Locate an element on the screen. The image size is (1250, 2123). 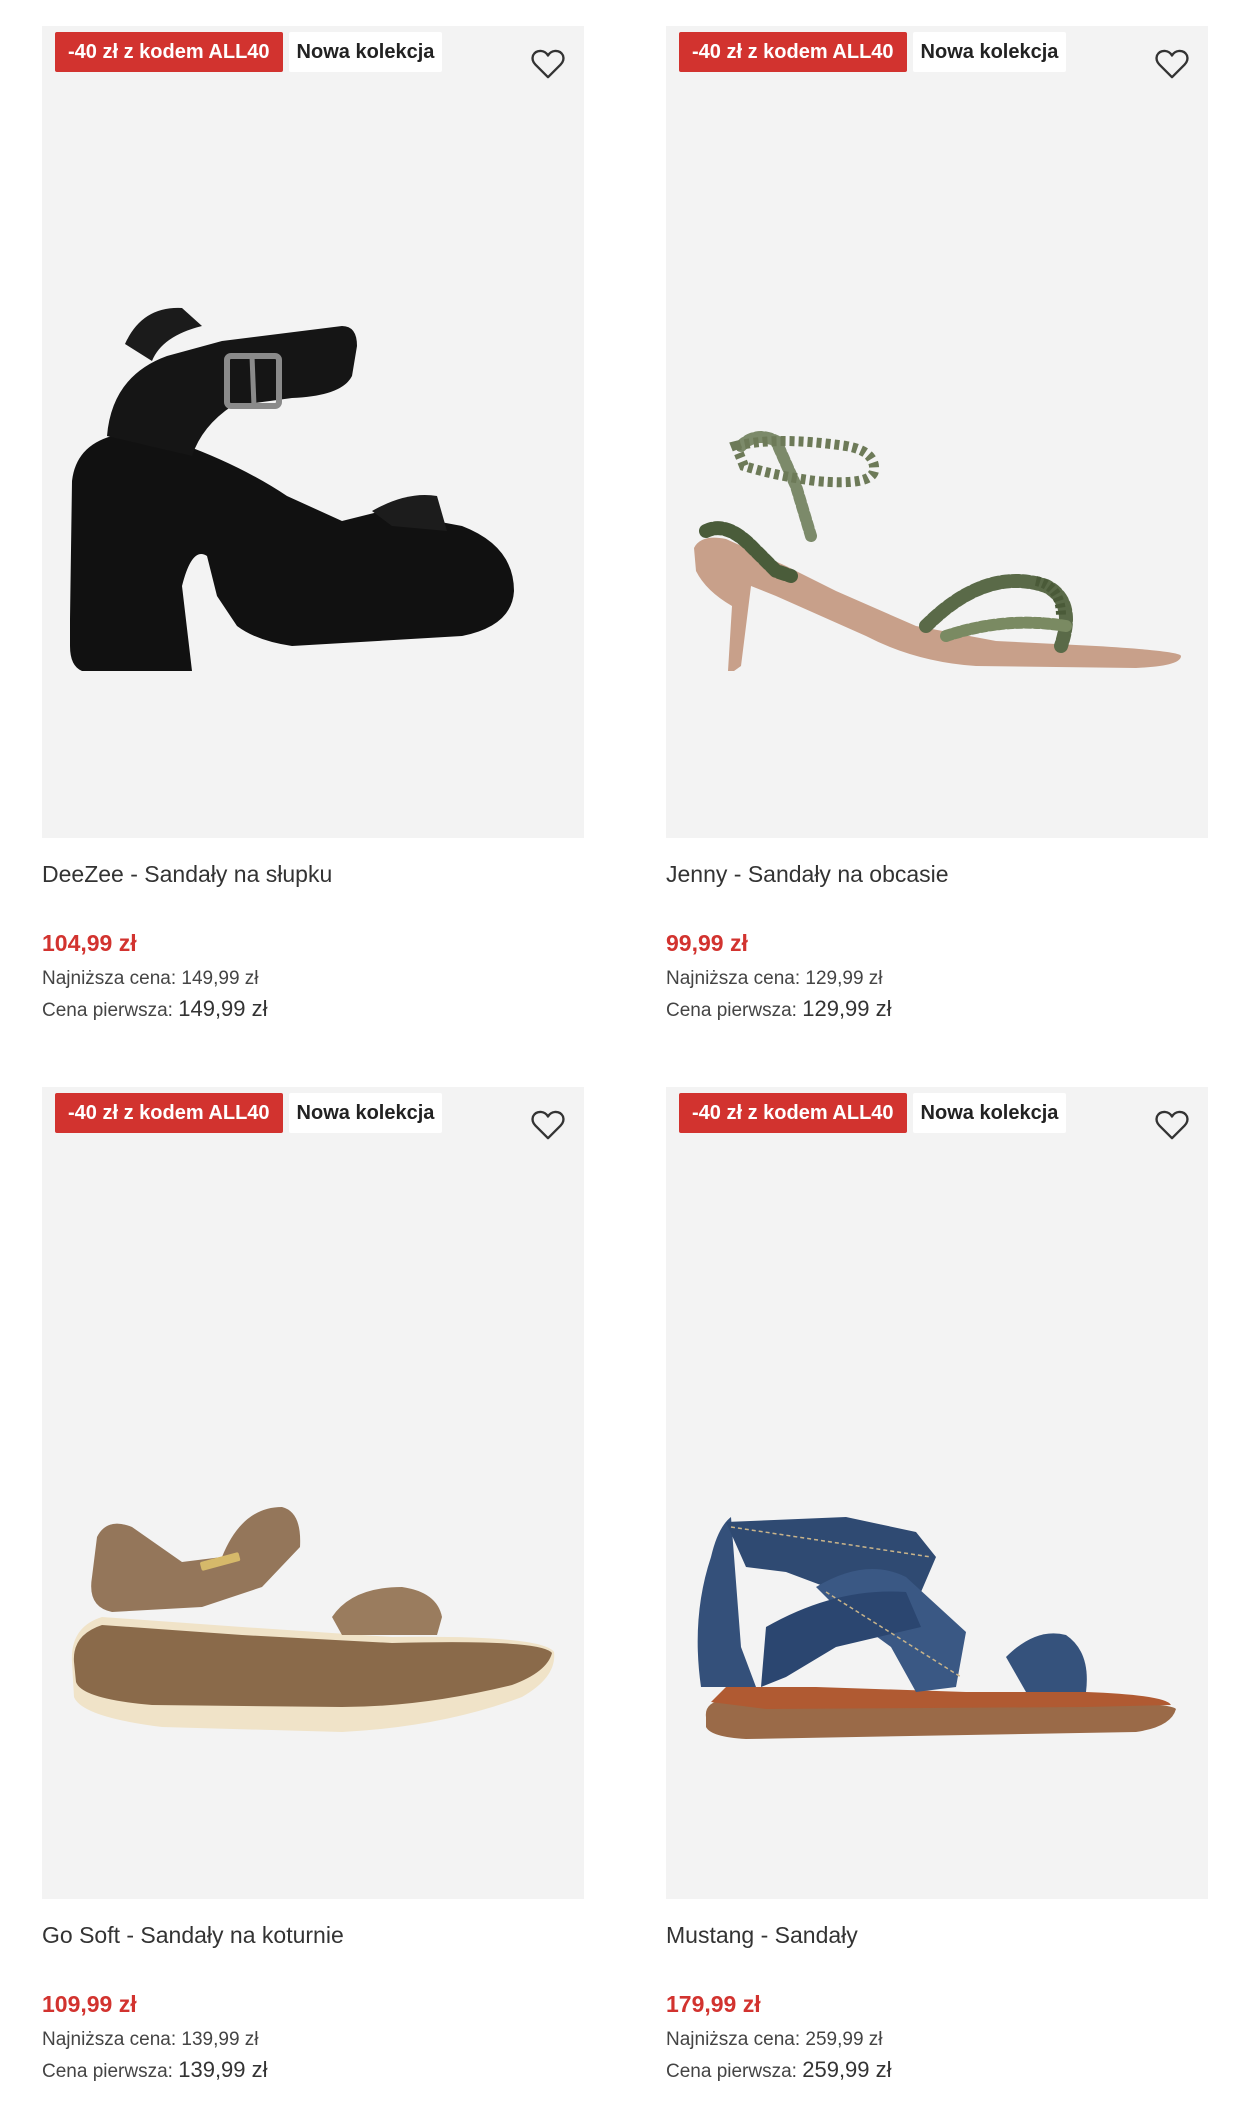
first-price-value: 129,99 zł is located at coordinates (847, 1008).